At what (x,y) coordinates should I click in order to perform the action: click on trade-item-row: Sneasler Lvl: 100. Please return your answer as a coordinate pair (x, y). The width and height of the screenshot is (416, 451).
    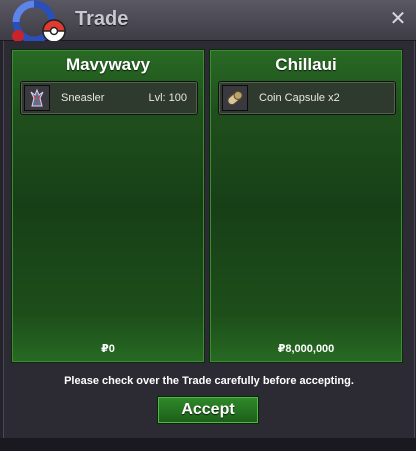
    Looking at the image, I should click on (109, 98).